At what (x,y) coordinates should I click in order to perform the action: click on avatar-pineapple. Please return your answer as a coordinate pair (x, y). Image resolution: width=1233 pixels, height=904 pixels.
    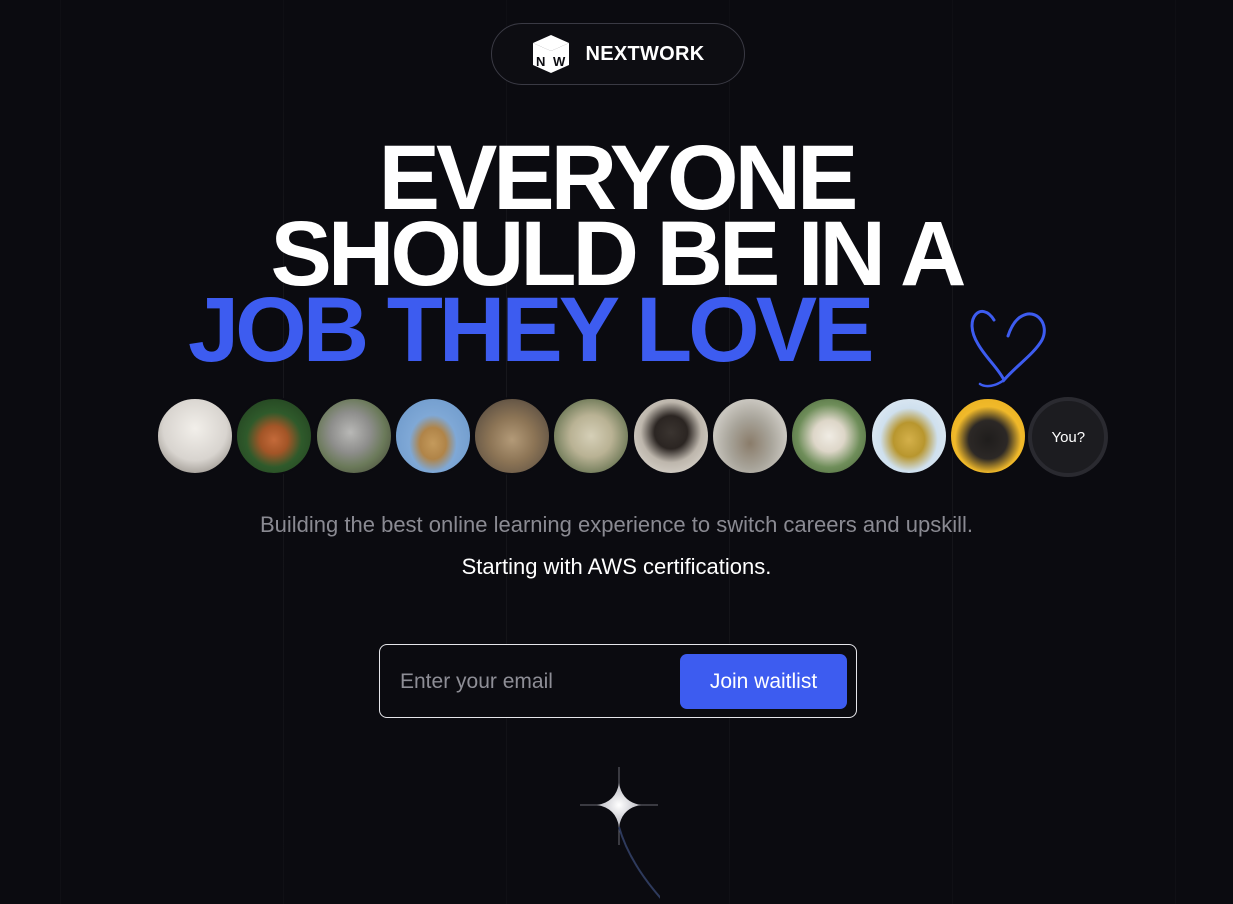
    Looking at the image, I should click on (908, 436).